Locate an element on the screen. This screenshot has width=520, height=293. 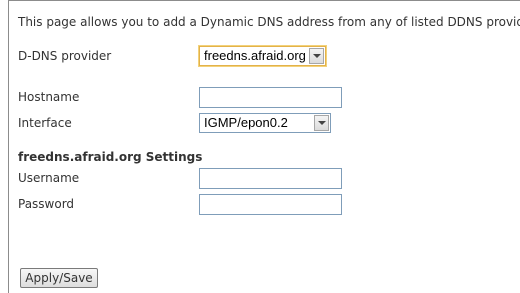
password-input is located at coordinates (270, 204).